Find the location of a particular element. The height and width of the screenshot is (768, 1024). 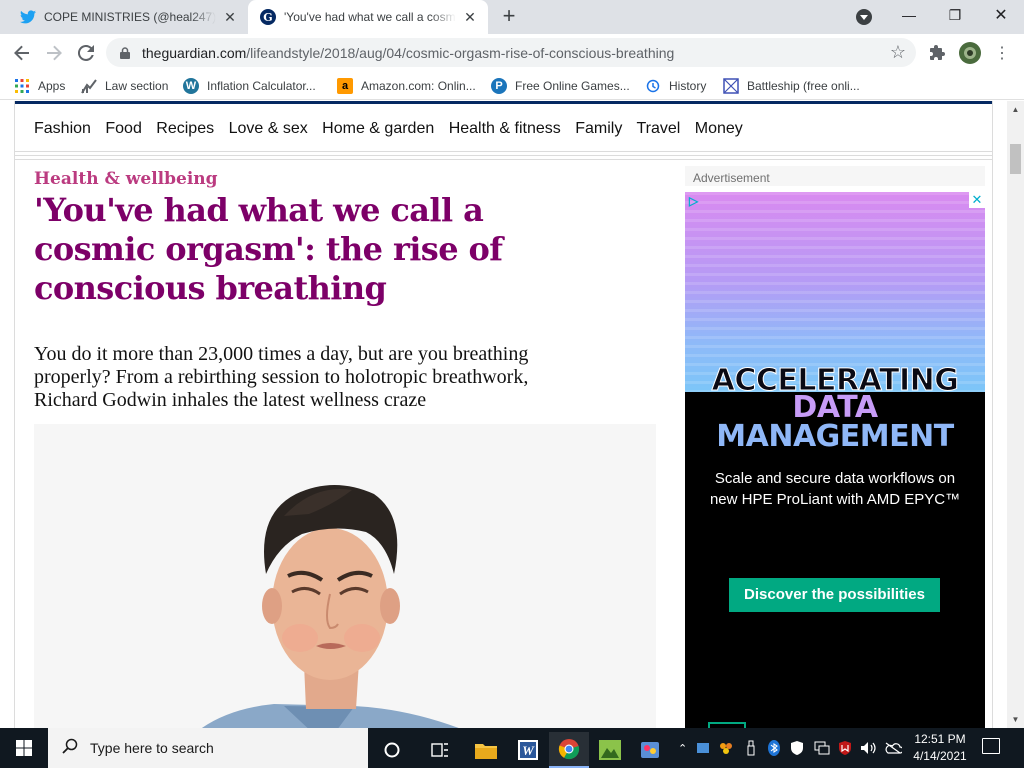

p-icon: P is located at coordinates (499, 86).